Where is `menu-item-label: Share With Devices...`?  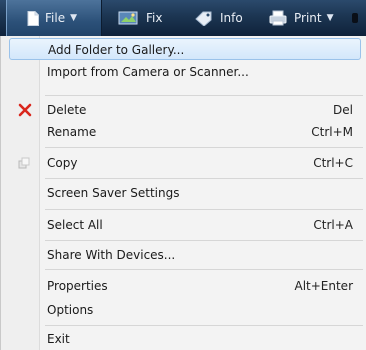
menu-item-label: Share With Devices... is located at coordinates (111, 255).